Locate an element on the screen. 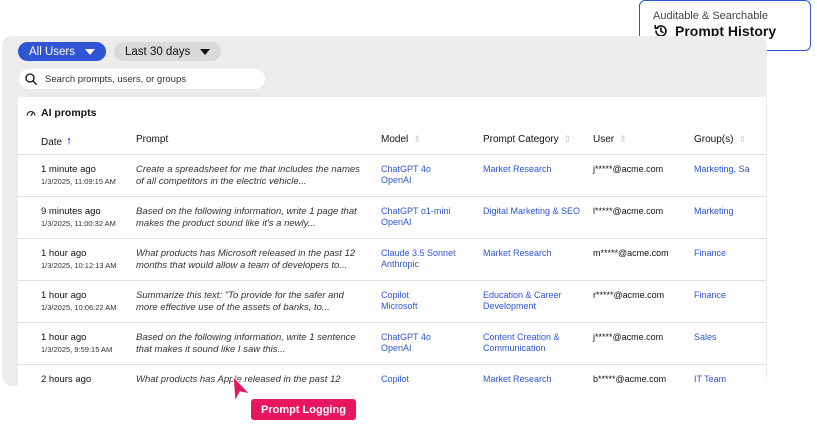 Image resolution: width=817 pixels, height=424 pixels. user-cell: l*****@acme.com is located at coordinates (628, 211).